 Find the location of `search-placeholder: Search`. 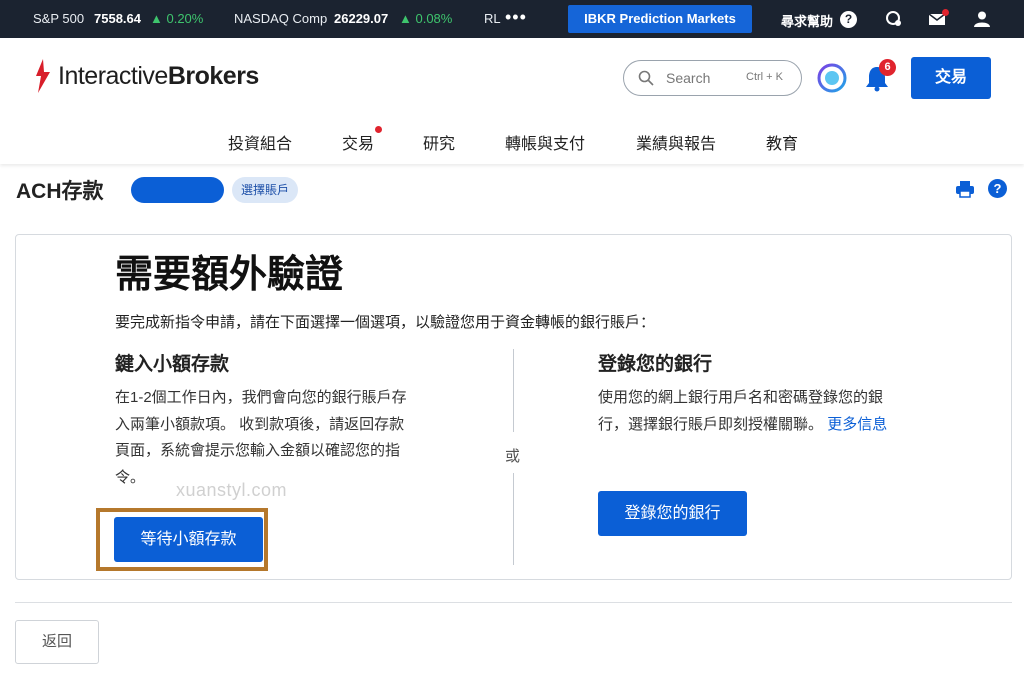

search-placeholder: Search is located at coordinates (688, 78).